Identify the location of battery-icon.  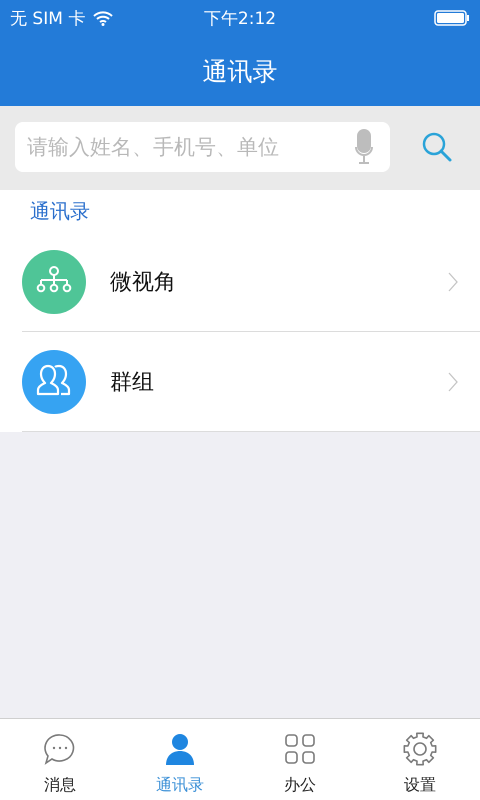
(452, 18).